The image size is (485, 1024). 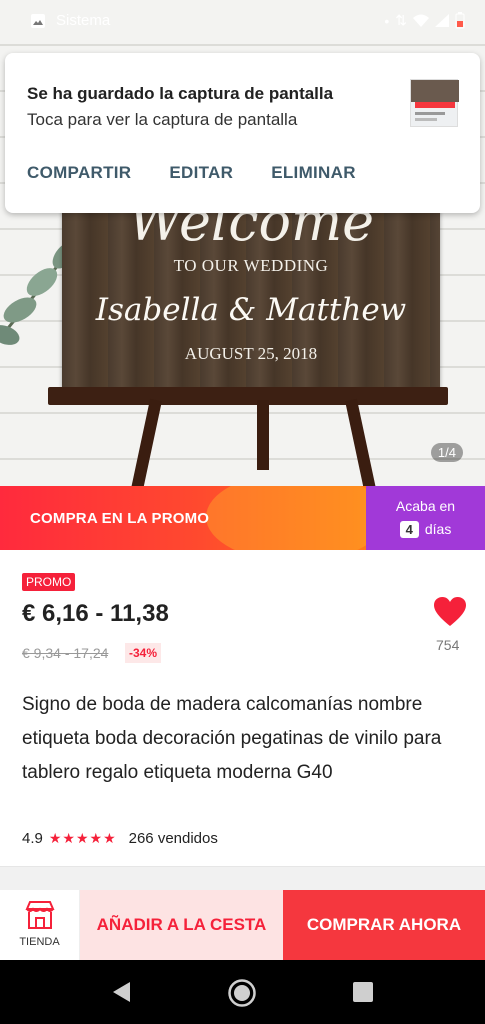 I want to click on notification-subtitle: Toca para ver la captura de pantalla, so click(x=162, y=119).